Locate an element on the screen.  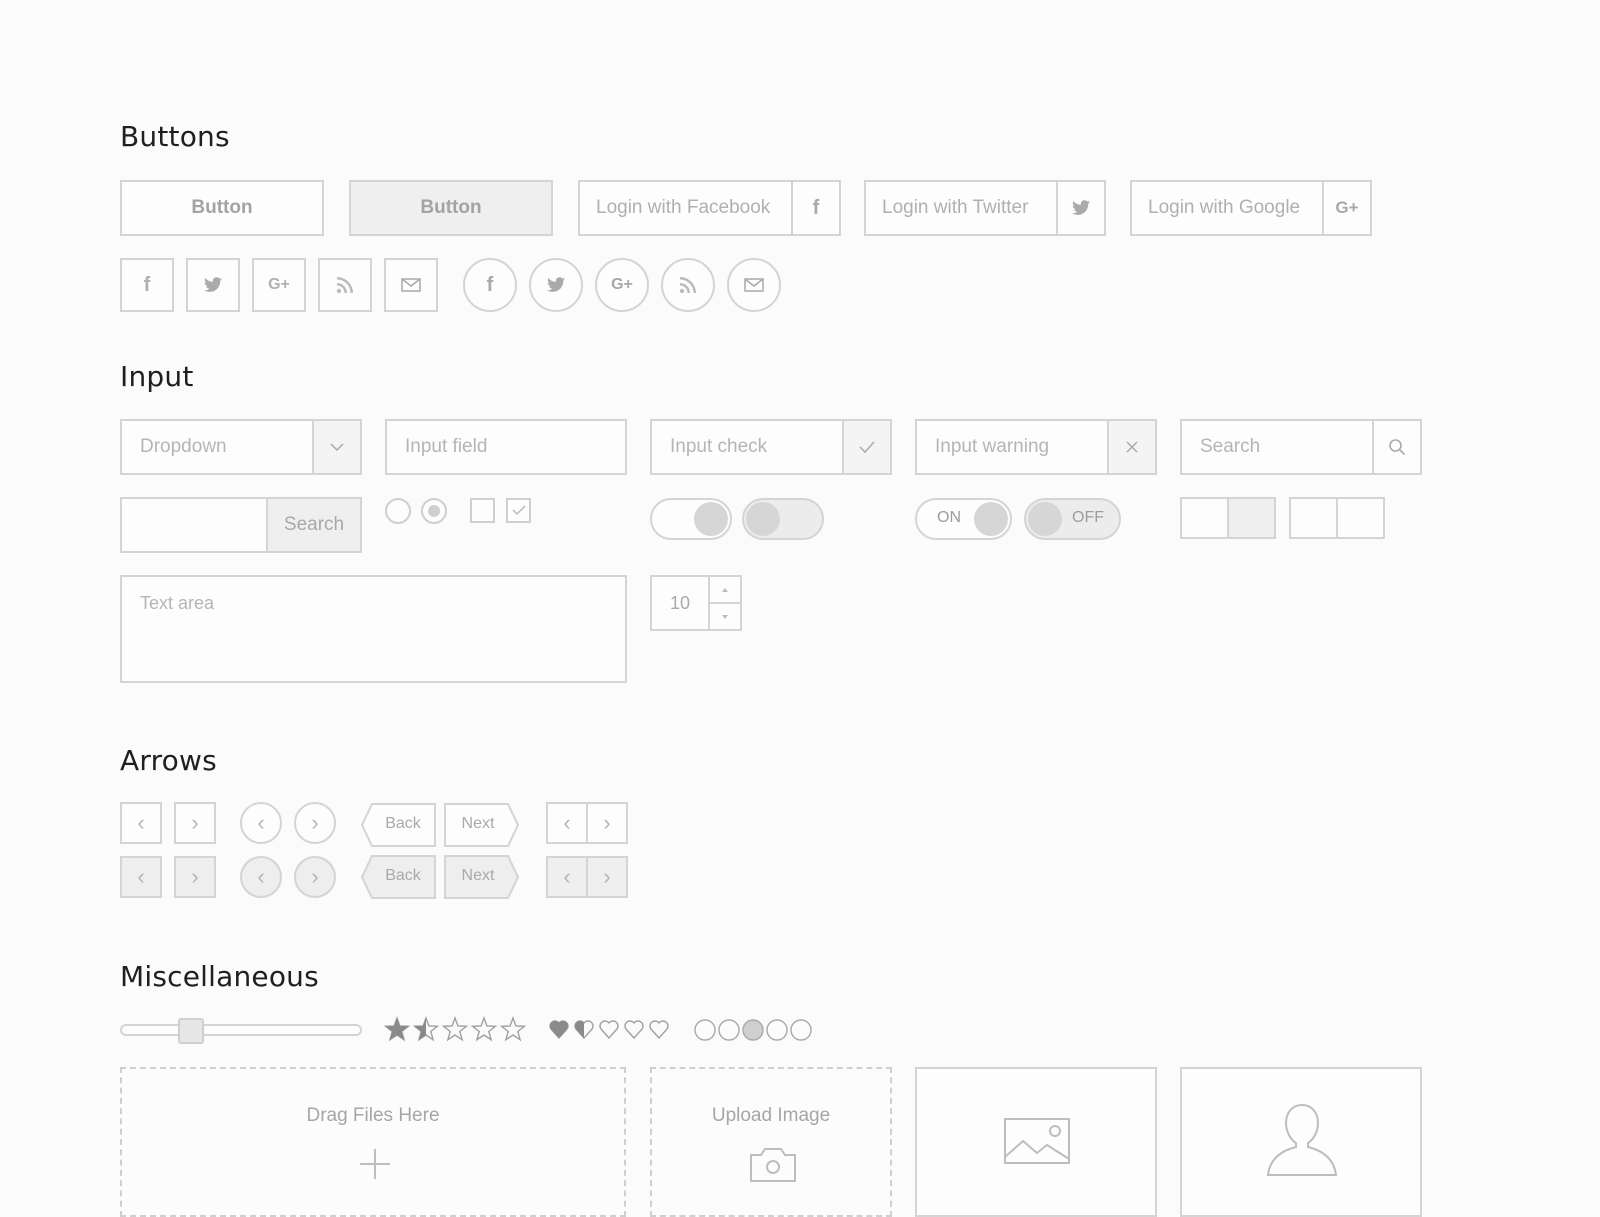
page-dot-active is located at coordinates (753, 1030).